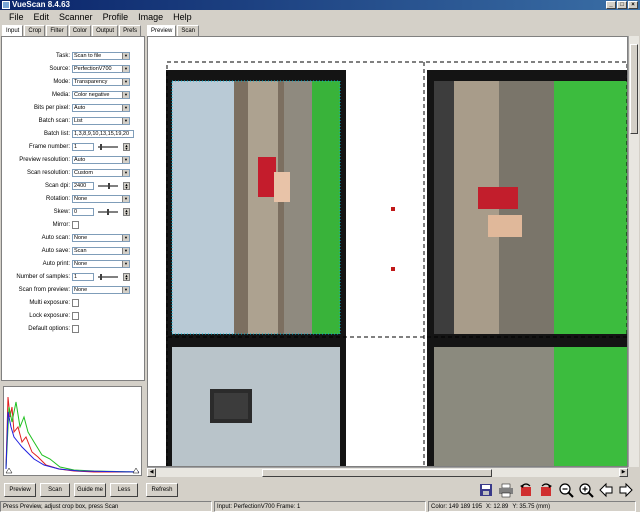 Image resolution: width=640 pixels, height=512 pixels. What do you see at coordinates (101, 56) in the screenshot?
I see `task-select: Scan to file ▼` at bounding box center [101, 56].